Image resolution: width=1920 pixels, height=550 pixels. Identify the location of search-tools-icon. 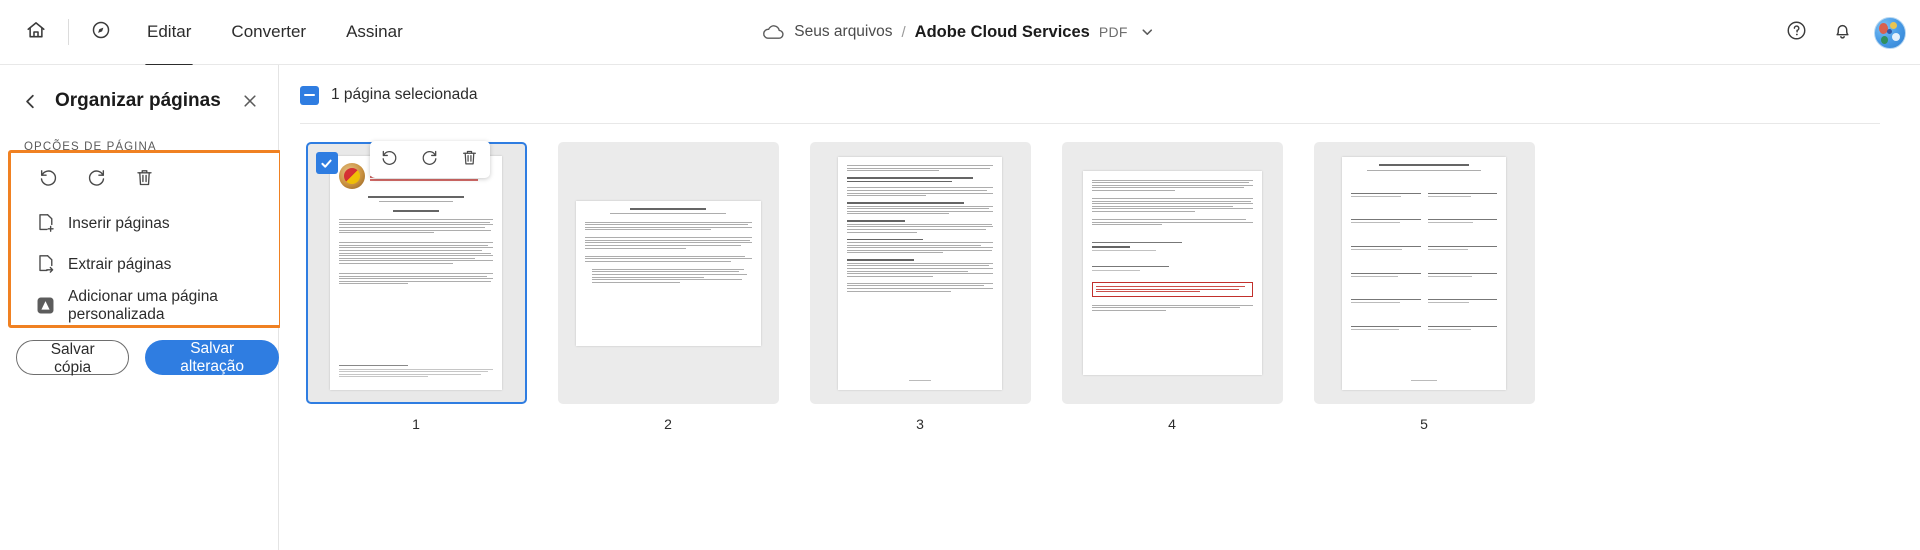
(101, 32).